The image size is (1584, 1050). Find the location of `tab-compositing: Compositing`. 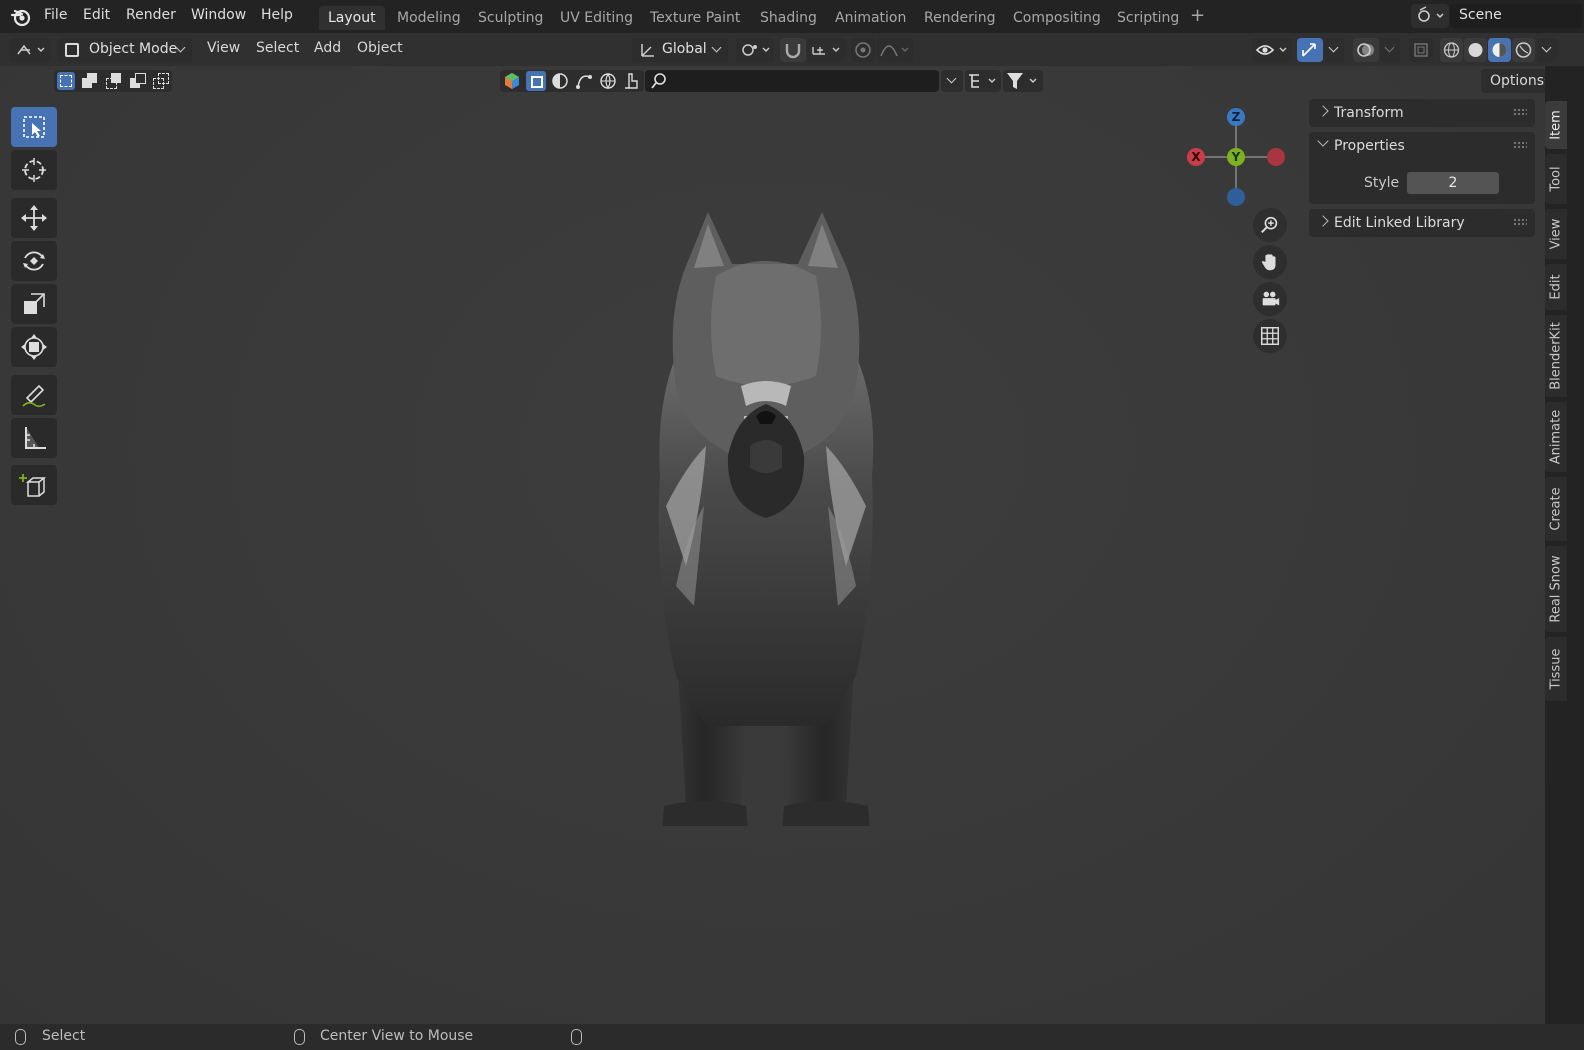

tab-compositing: Compositing is located at coordinates (1057, 18).